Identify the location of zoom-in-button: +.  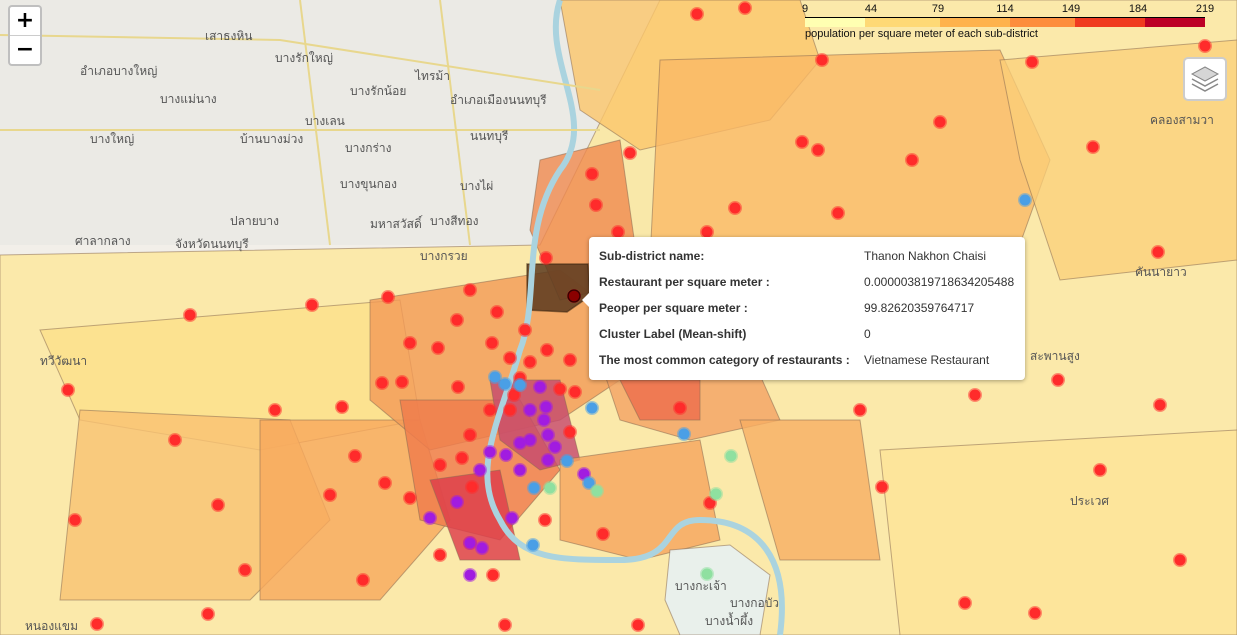
(25, 21).